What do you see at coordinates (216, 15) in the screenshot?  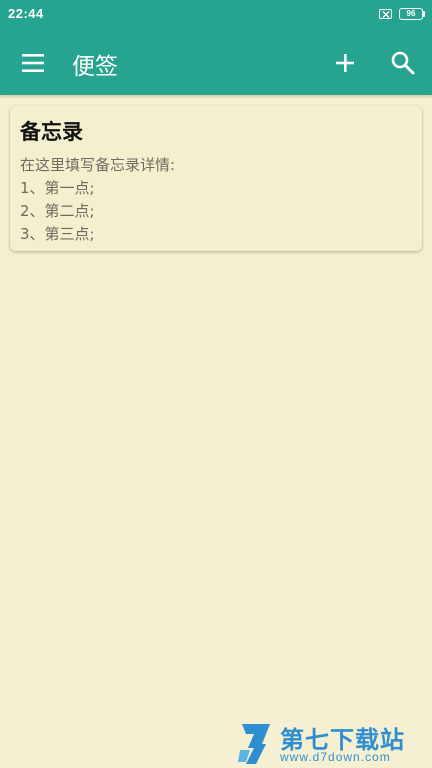 I see `status-bar: 22:44 96` at bounding box center [216, 15].